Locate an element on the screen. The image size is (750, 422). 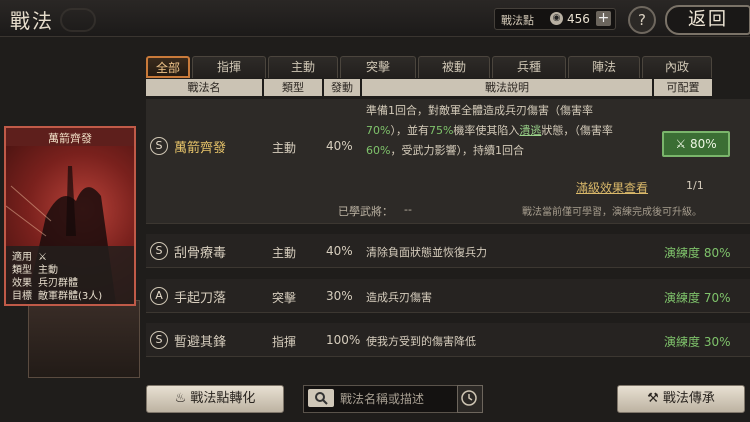
tactic-note: 戰法當前僅可學習，演練完成後可升級。 is located at coordinates (612, 212).